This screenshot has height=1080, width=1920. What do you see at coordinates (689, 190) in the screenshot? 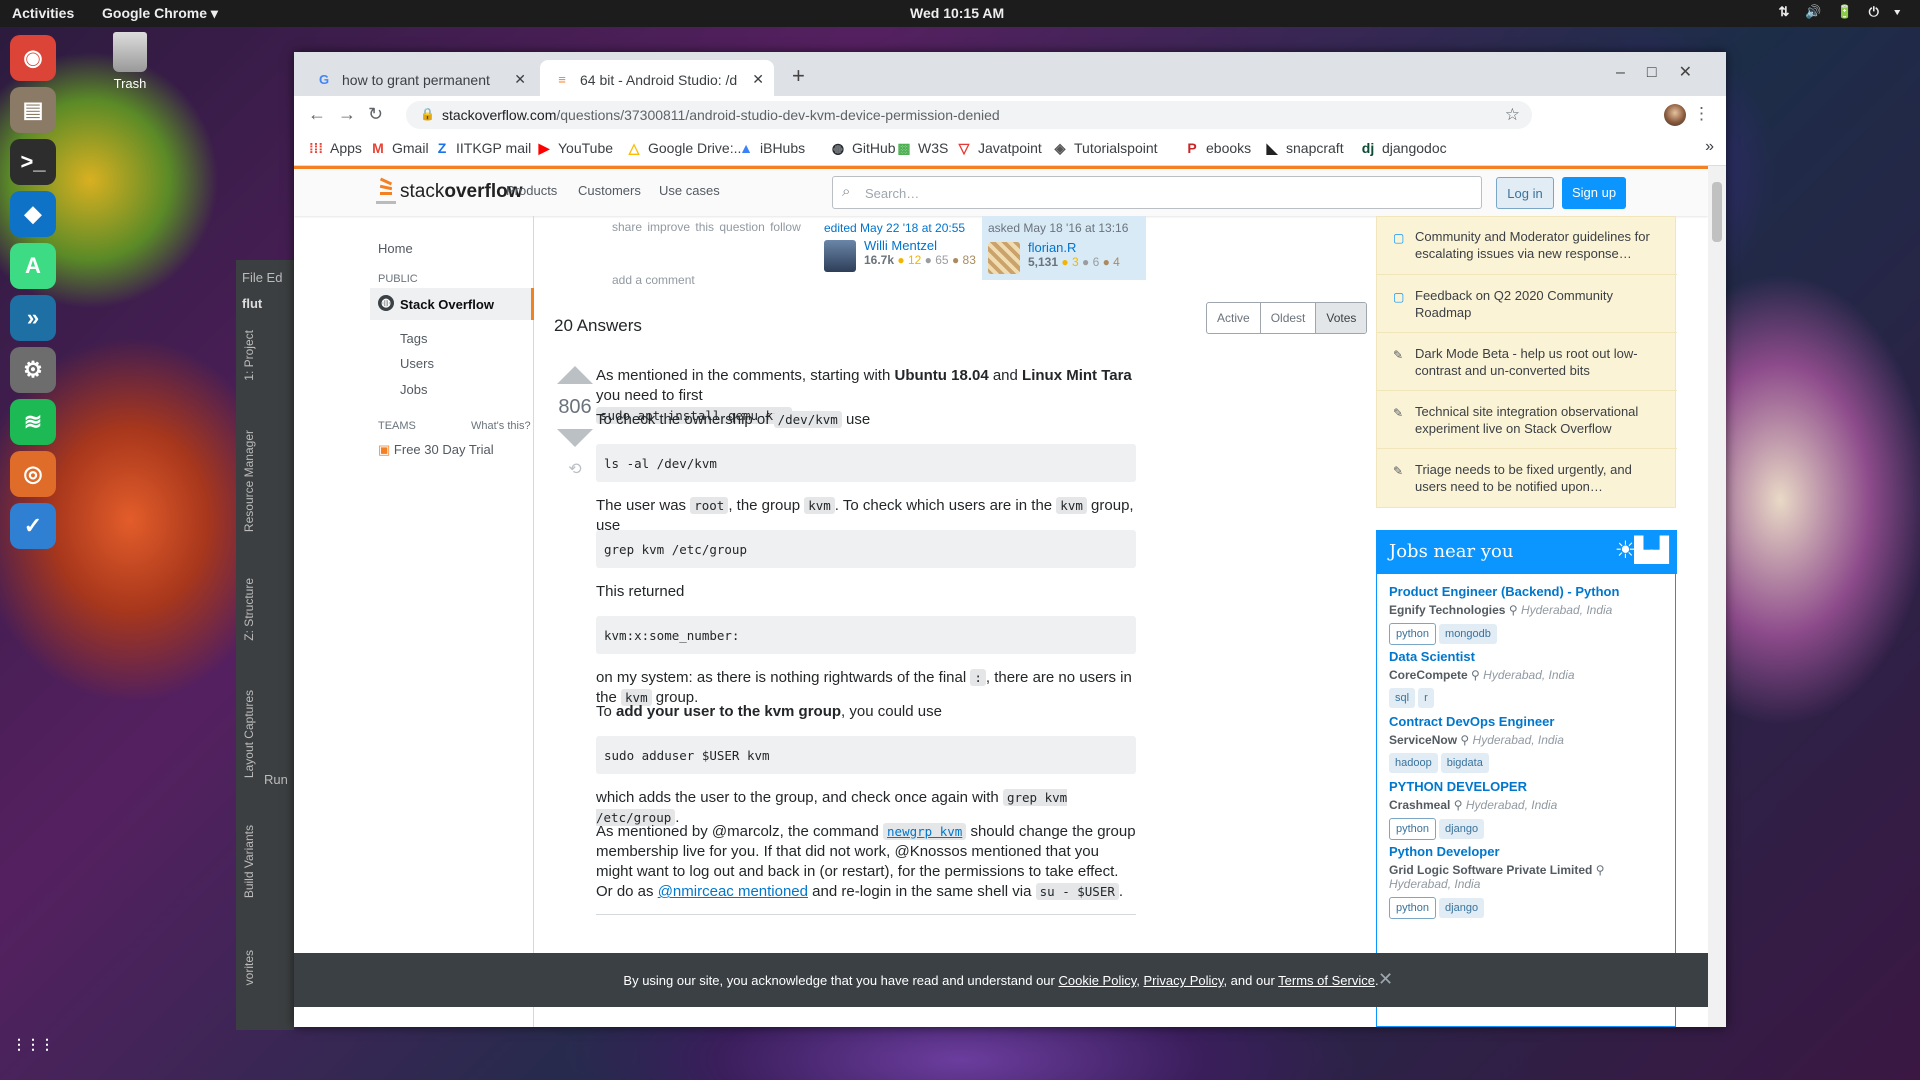
I see `nav-use-cases: Use cases` at bounding box center [689, 190].